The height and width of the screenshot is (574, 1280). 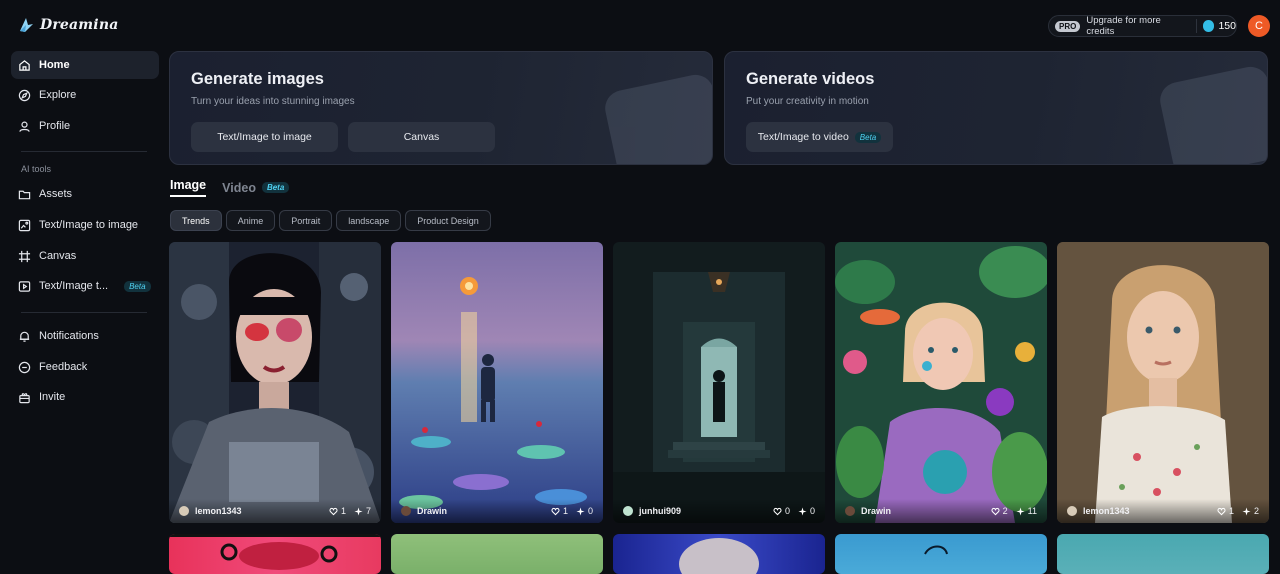 I want to click on gallery-item-footer: junhui909 0 0, so click(x=719, y=511).